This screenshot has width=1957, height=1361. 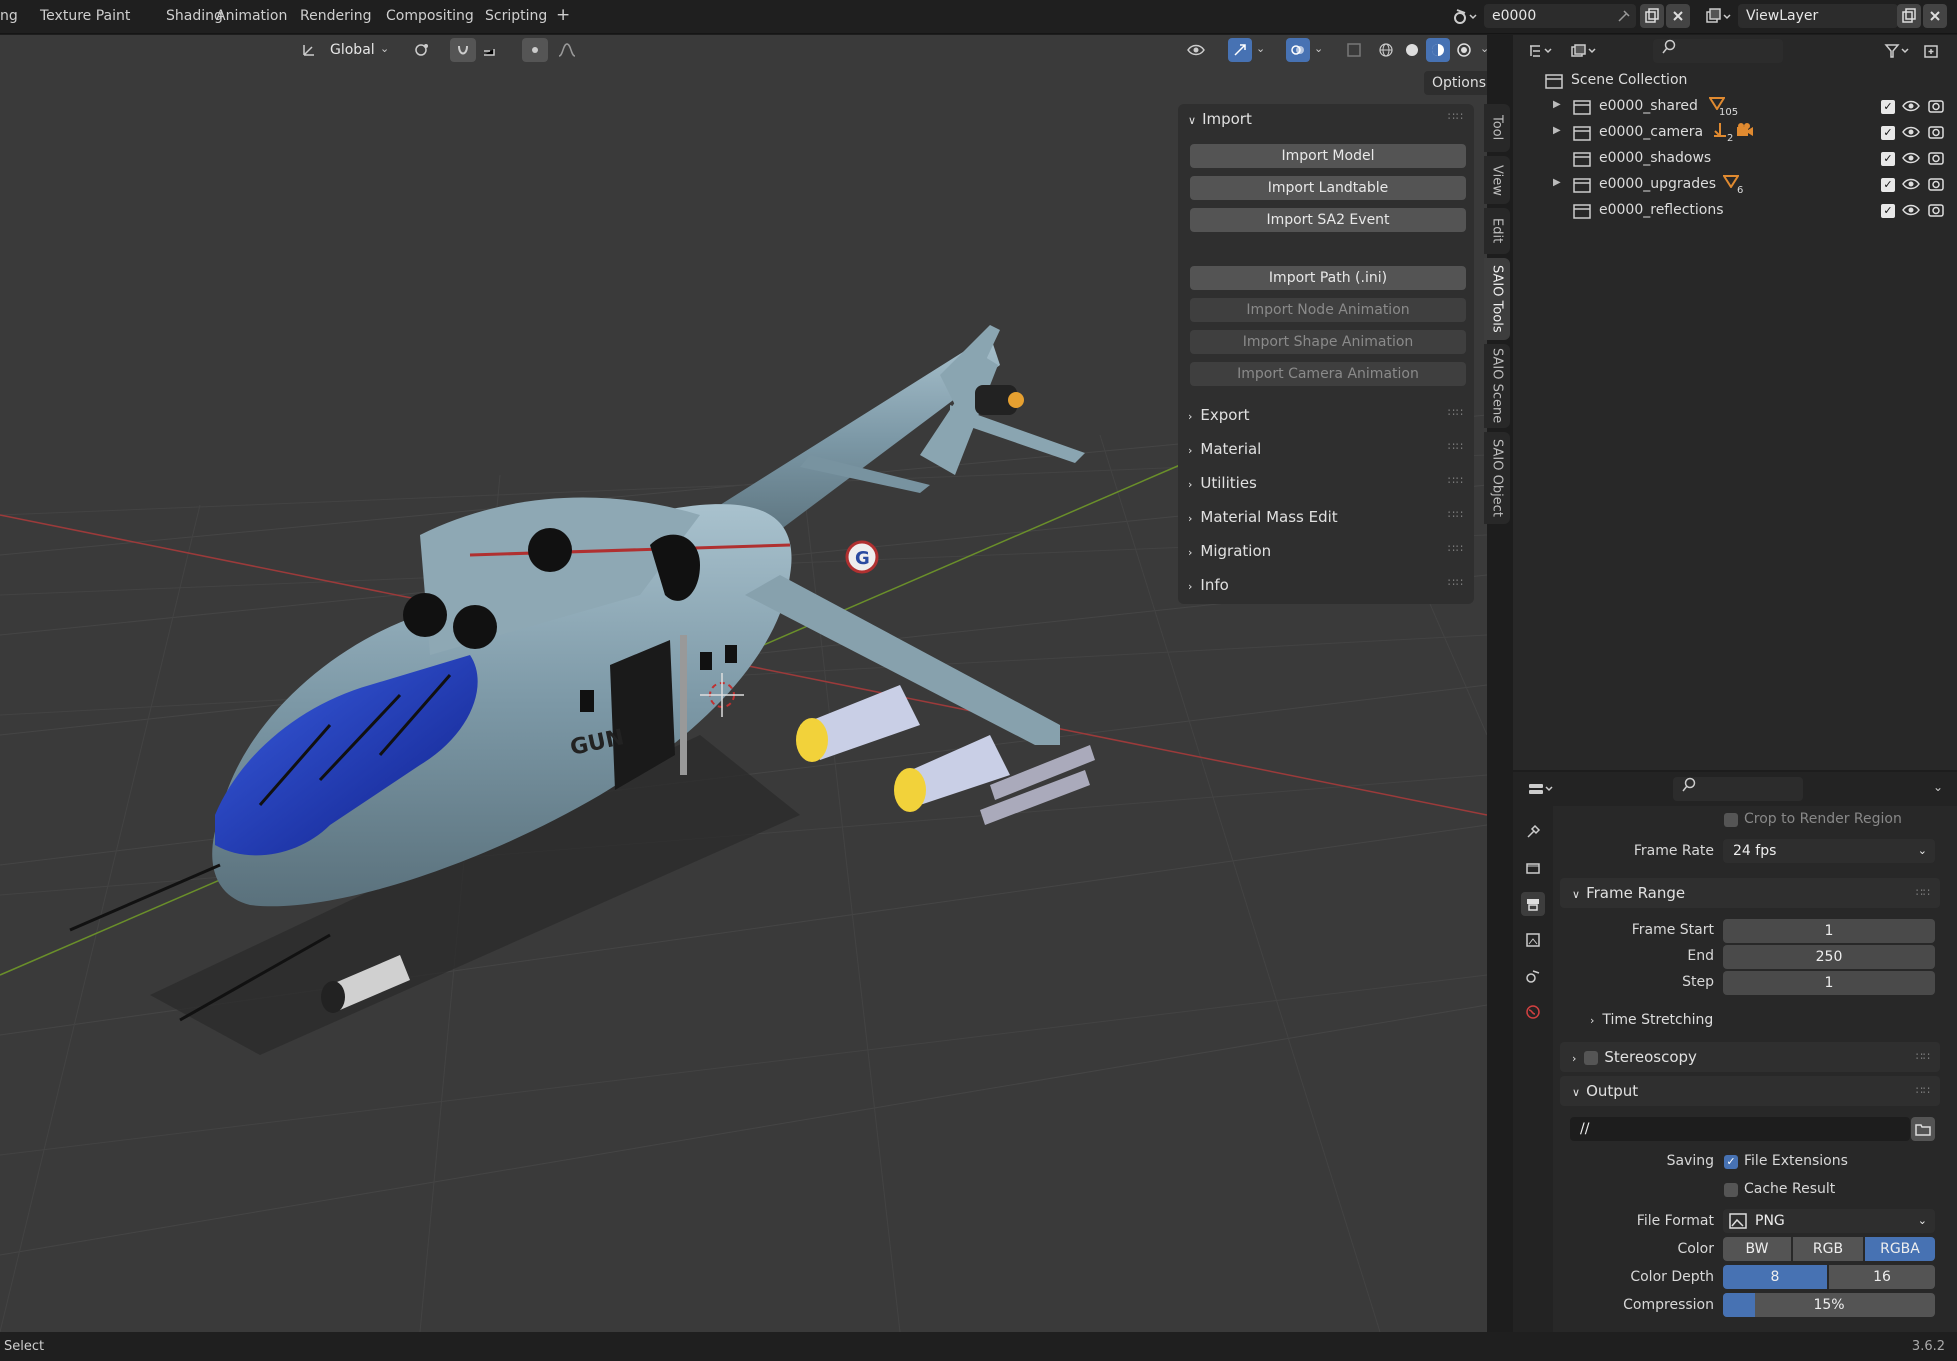 I want to click on compression-slider: 15%, so click(x=1829, y=1305).